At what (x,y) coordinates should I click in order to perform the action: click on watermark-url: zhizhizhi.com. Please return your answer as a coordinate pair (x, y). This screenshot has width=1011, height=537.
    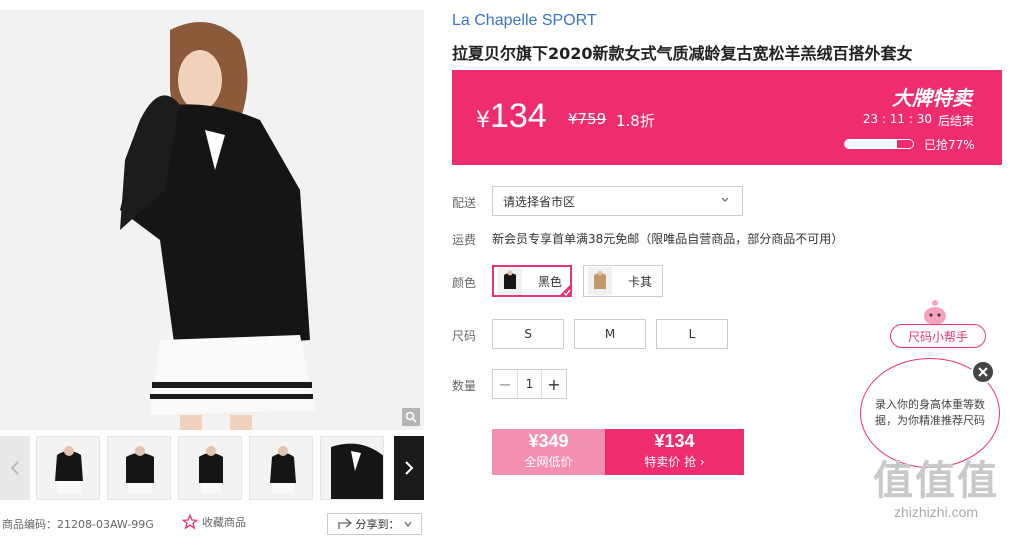
    Looking at the image, I should click on (936, 512).